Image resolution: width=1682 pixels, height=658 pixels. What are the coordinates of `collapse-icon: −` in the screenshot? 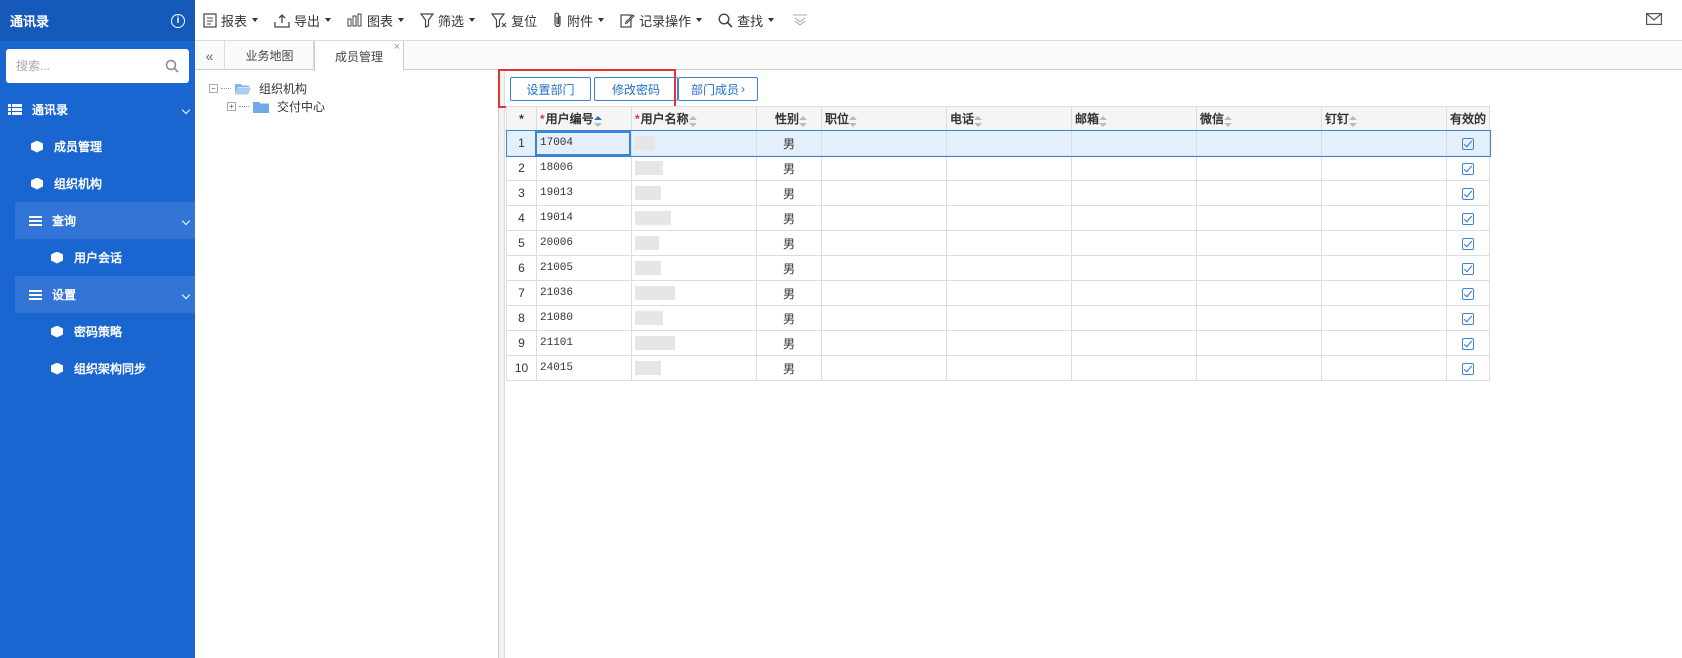 It's located at (213, 88).